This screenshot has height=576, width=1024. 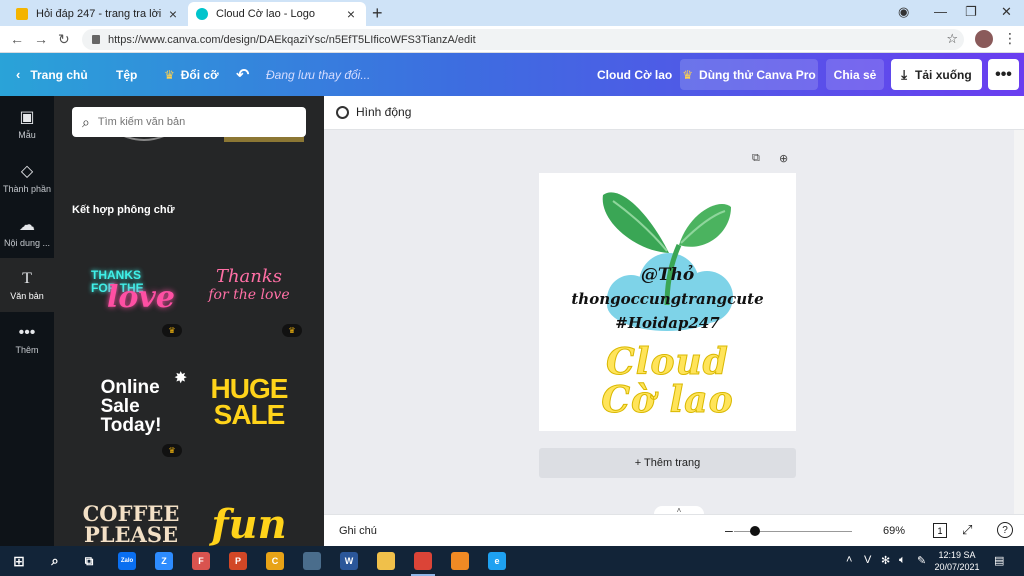 What do you see at coordinates (497, 561) in the screenshot?
I see `taskbar-ie-icon: e` at bounding box center [497, 561].